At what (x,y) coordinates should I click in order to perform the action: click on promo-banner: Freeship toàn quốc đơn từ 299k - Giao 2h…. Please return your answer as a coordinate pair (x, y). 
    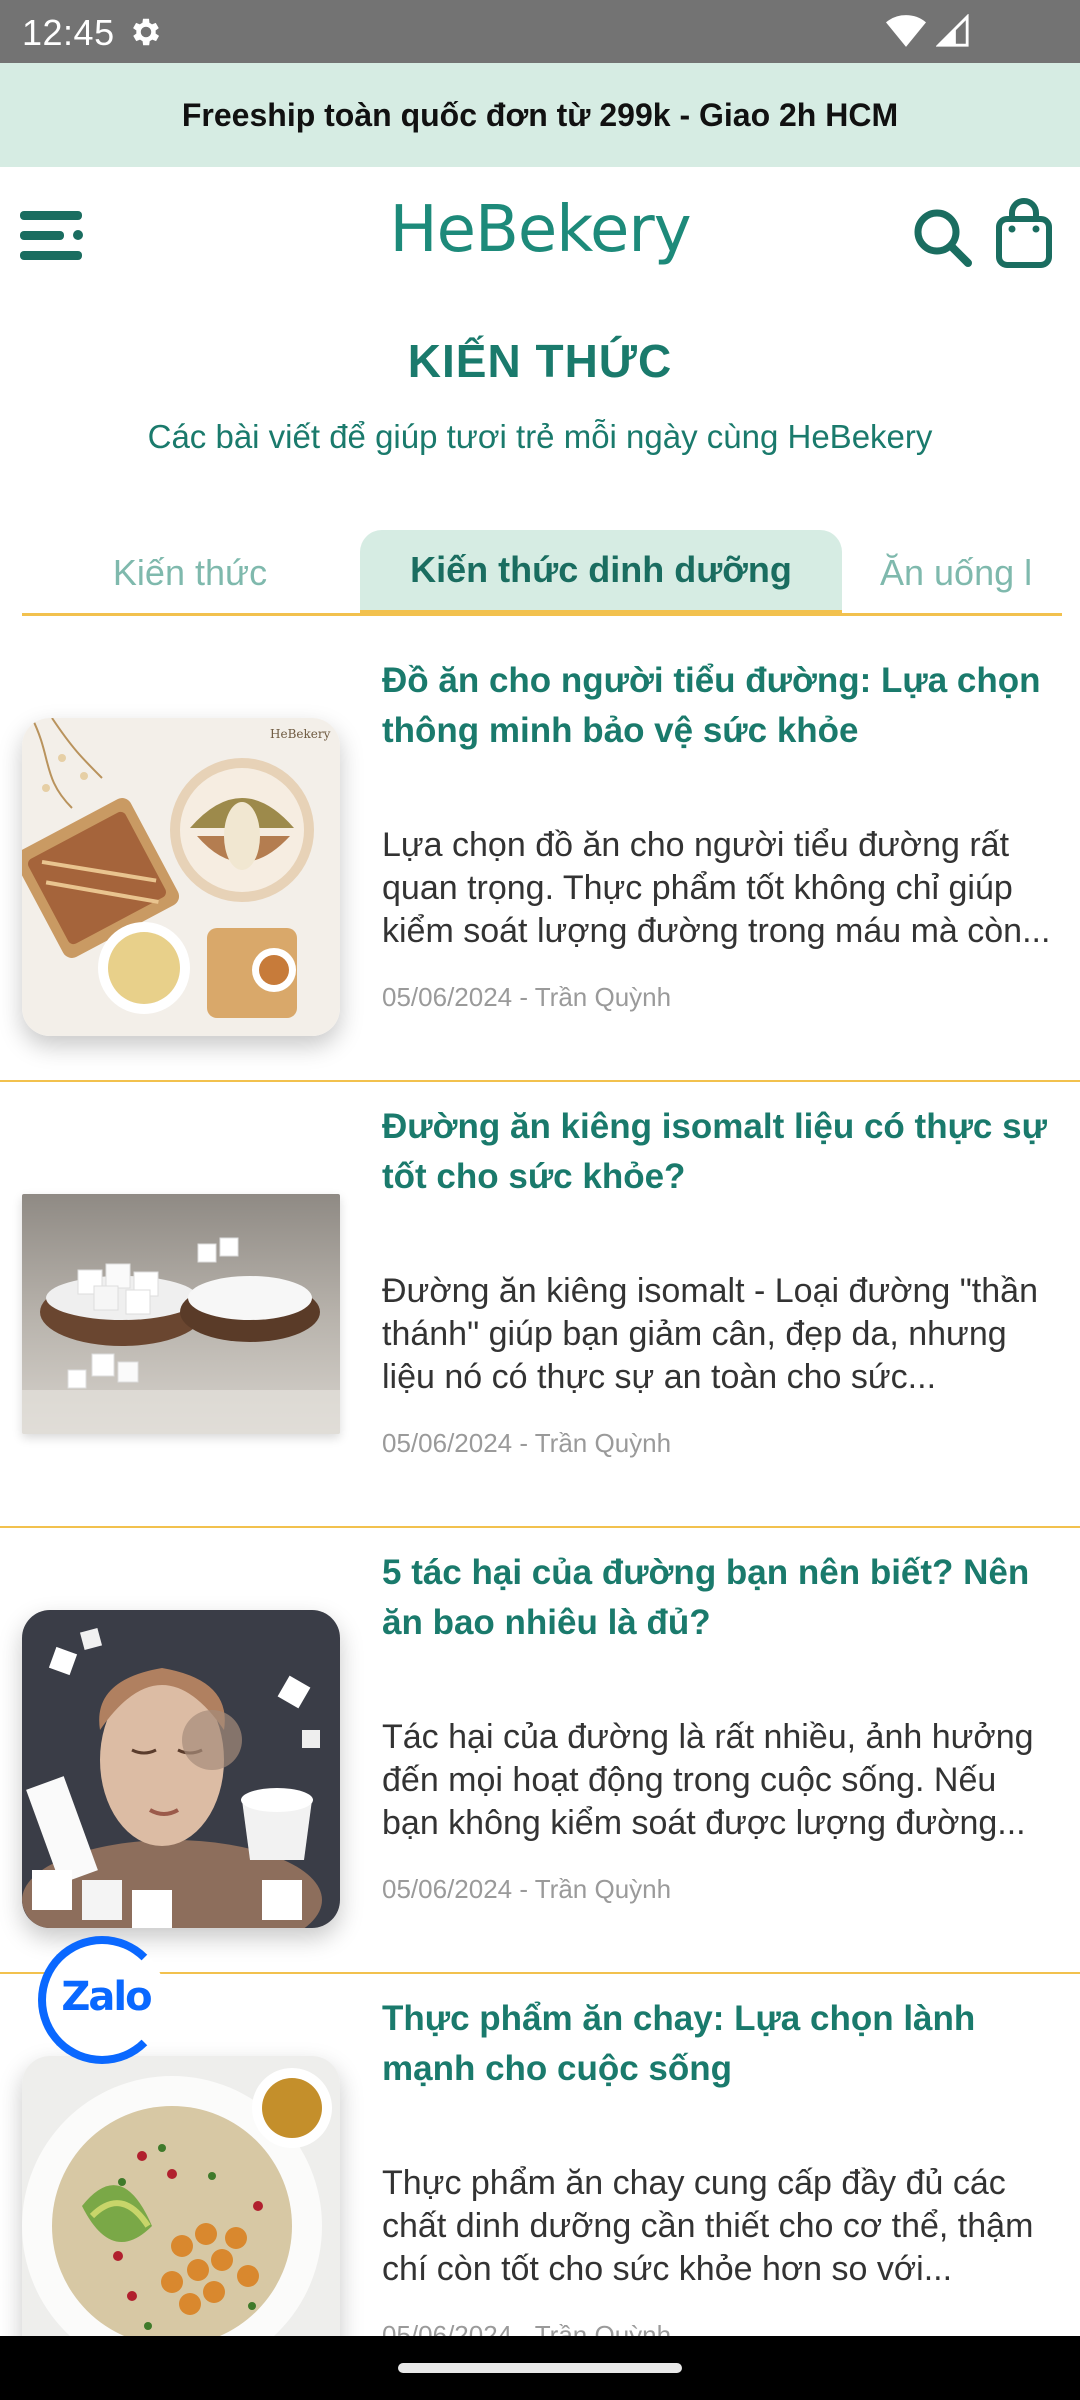
    Looking at the image, I should click on (540, 115).